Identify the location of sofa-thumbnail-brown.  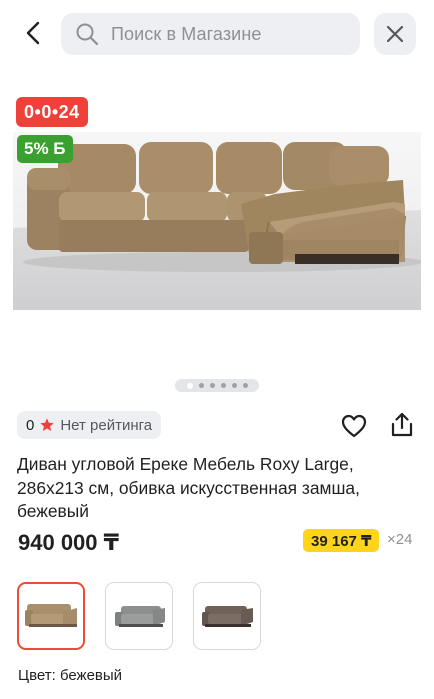
(227, 616).